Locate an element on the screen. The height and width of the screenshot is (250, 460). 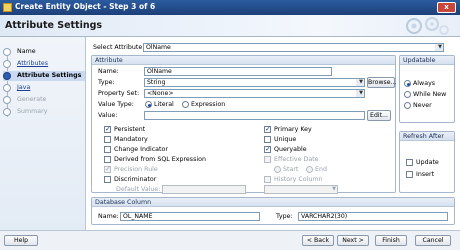
value-input is located at coordinates (254, 115).